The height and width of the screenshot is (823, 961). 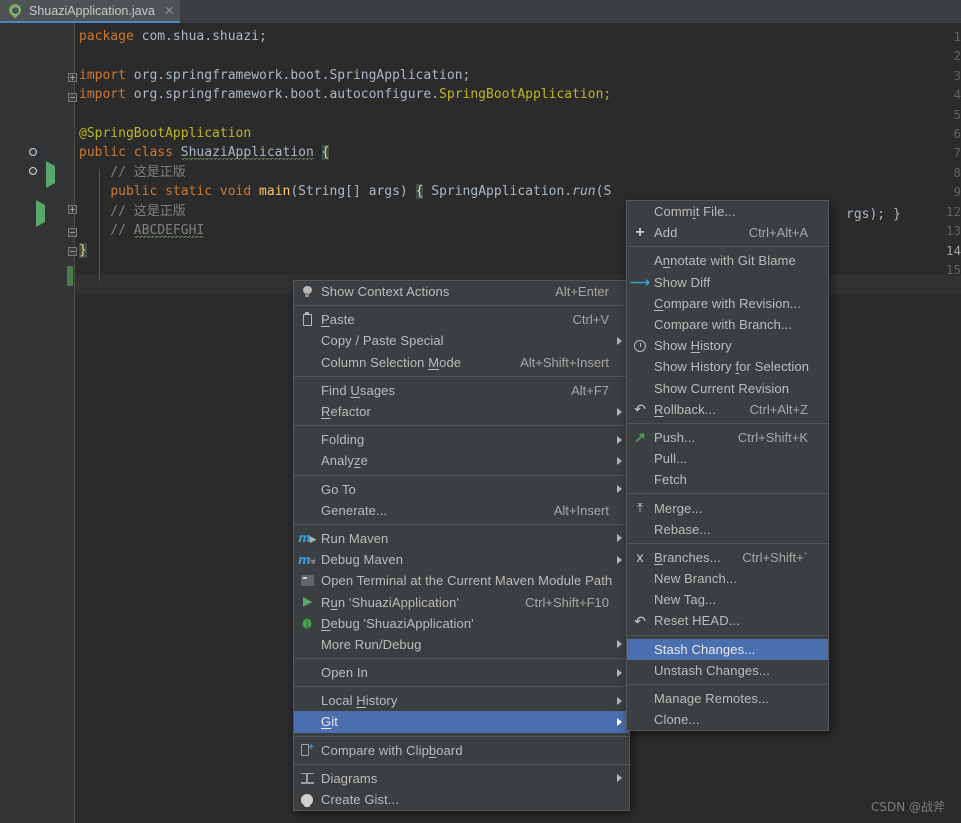 What do you see at coordinates (461, 644) in the screenshot?
I see `menu-item-more-run-debug: More Run/Debug` at bounding box center [461, 644].